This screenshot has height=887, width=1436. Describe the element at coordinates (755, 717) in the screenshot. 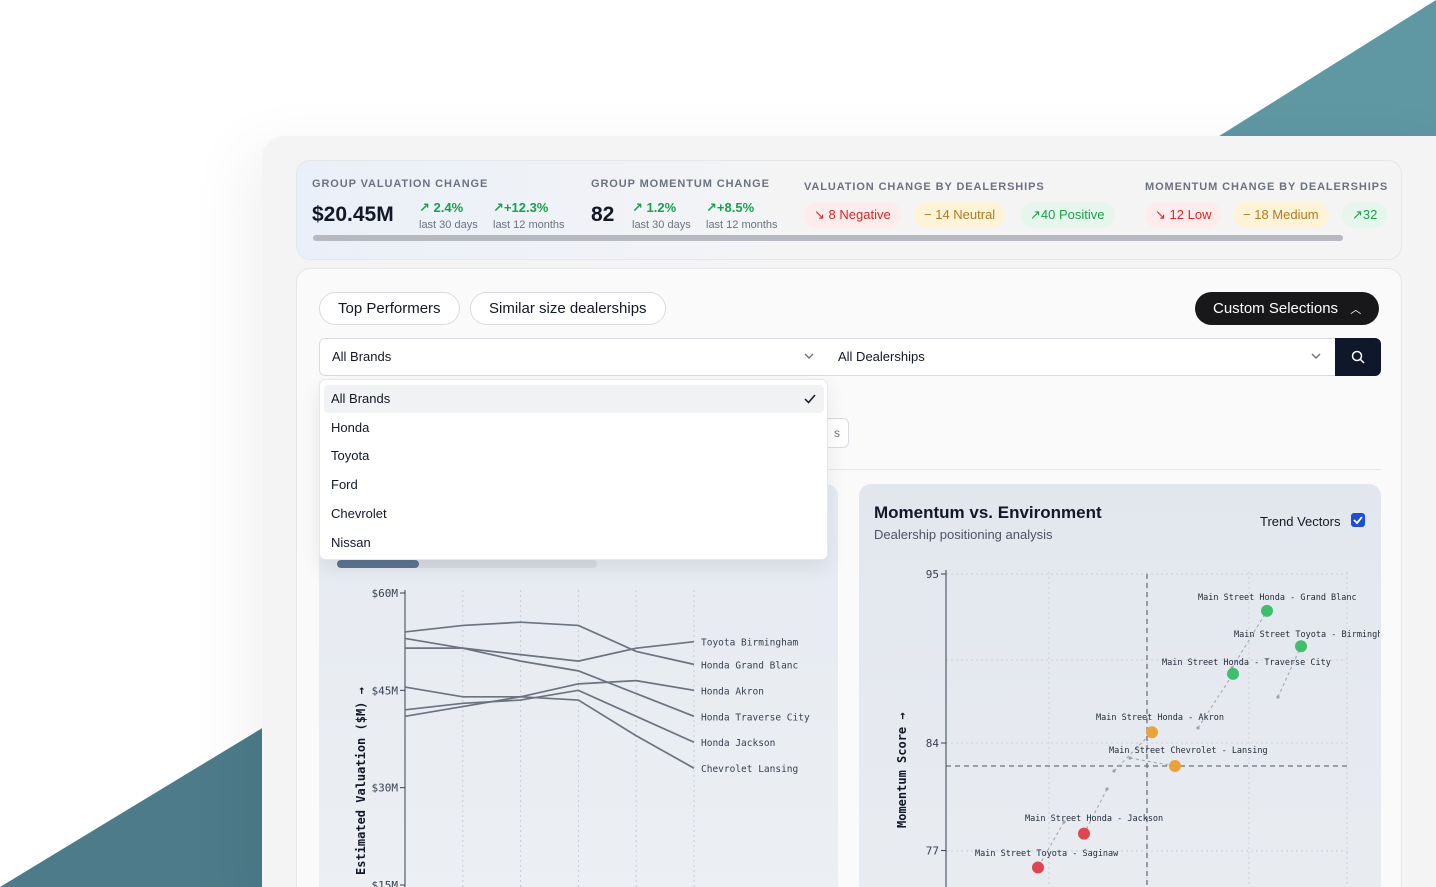

I see `series-label: Honda Traverse City` at that location.